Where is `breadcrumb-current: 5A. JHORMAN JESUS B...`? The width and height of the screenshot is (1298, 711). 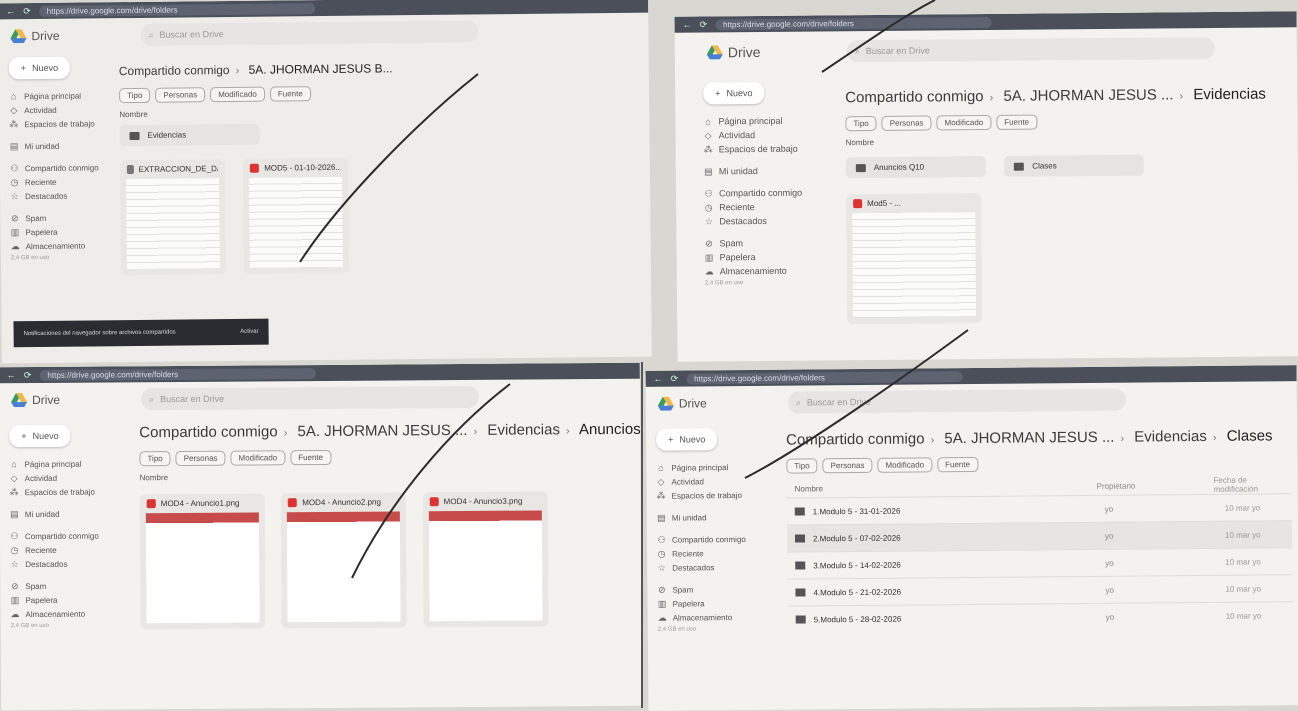
breadcrumb-current: 5A. JHORMAN JESUS B... is located at coordinates (321, 69).